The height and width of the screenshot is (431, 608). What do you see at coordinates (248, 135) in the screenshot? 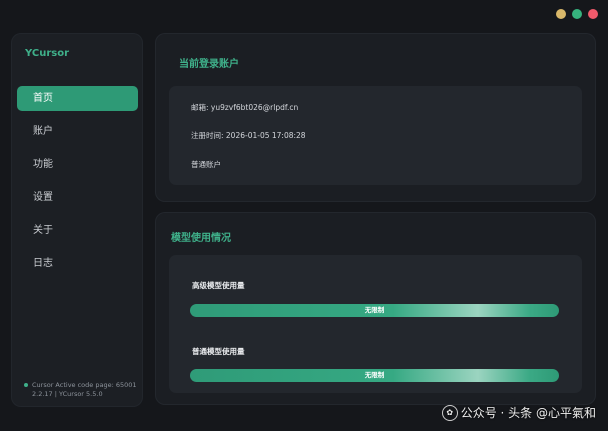
I see `account-registered-time: 注册时间: 2026-01-05 17:08:28` at bounding box center [248, 135].